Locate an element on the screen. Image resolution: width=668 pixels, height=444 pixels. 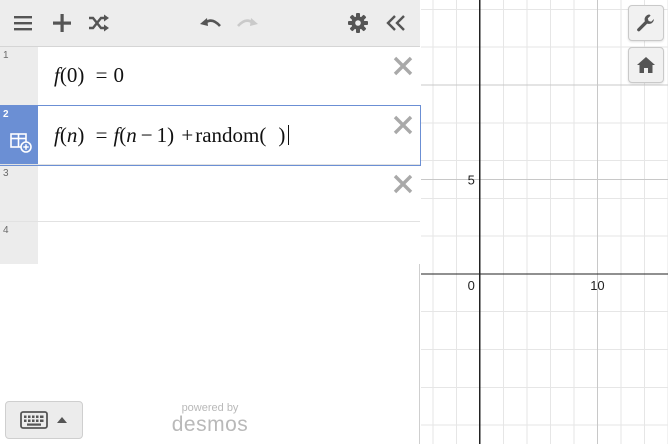
x-tick-label: 10 is located at coordinates (597, 285).